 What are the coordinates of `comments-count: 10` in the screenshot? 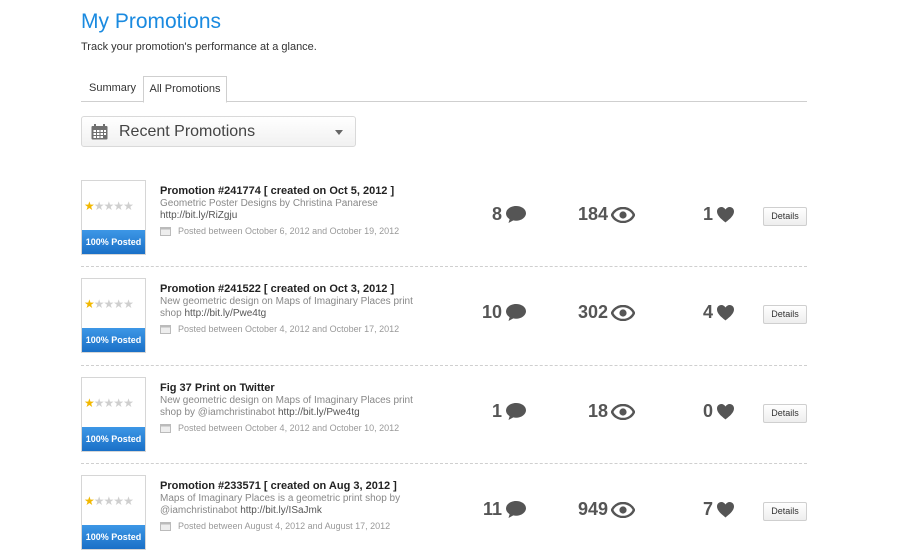 It's located at (491, 312).